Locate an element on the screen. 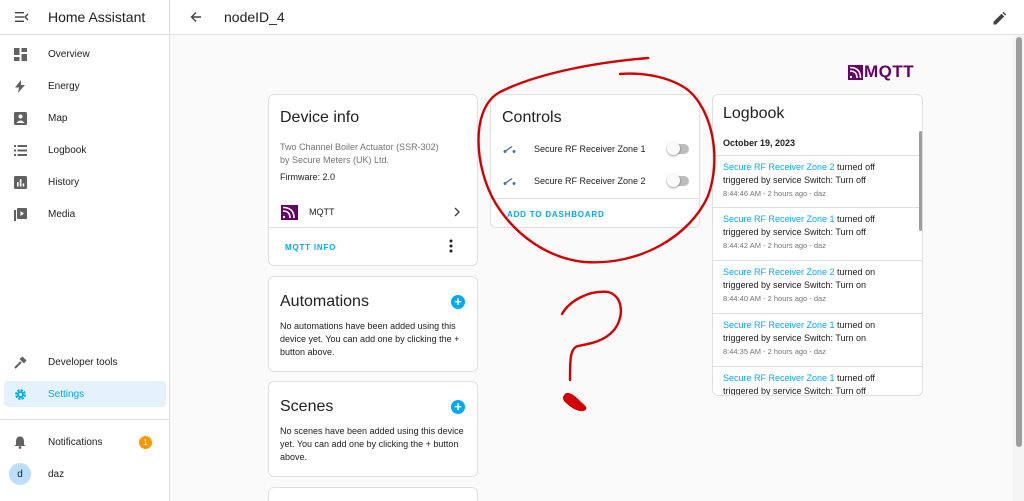 The image size is (1024, 501). annotation-circle is located at coordinates (596, 160).